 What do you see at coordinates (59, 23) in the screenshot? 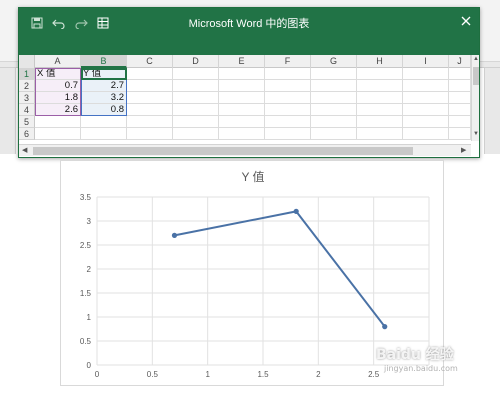
I see `undo-icon` at bounding box center [59, 23].